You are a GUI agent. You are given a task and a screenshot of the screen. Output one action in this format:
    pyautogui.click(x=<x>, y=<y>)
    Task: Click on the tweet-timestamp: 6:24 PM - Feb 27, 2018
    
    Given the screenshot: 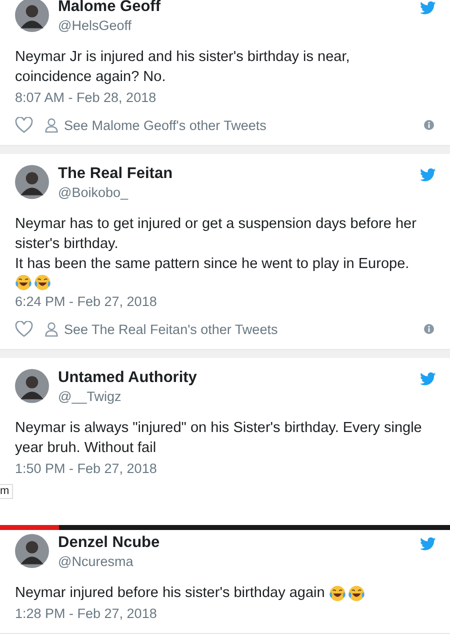 What is the action you would take?
    pyautogui.click(x=86, y=302)
    